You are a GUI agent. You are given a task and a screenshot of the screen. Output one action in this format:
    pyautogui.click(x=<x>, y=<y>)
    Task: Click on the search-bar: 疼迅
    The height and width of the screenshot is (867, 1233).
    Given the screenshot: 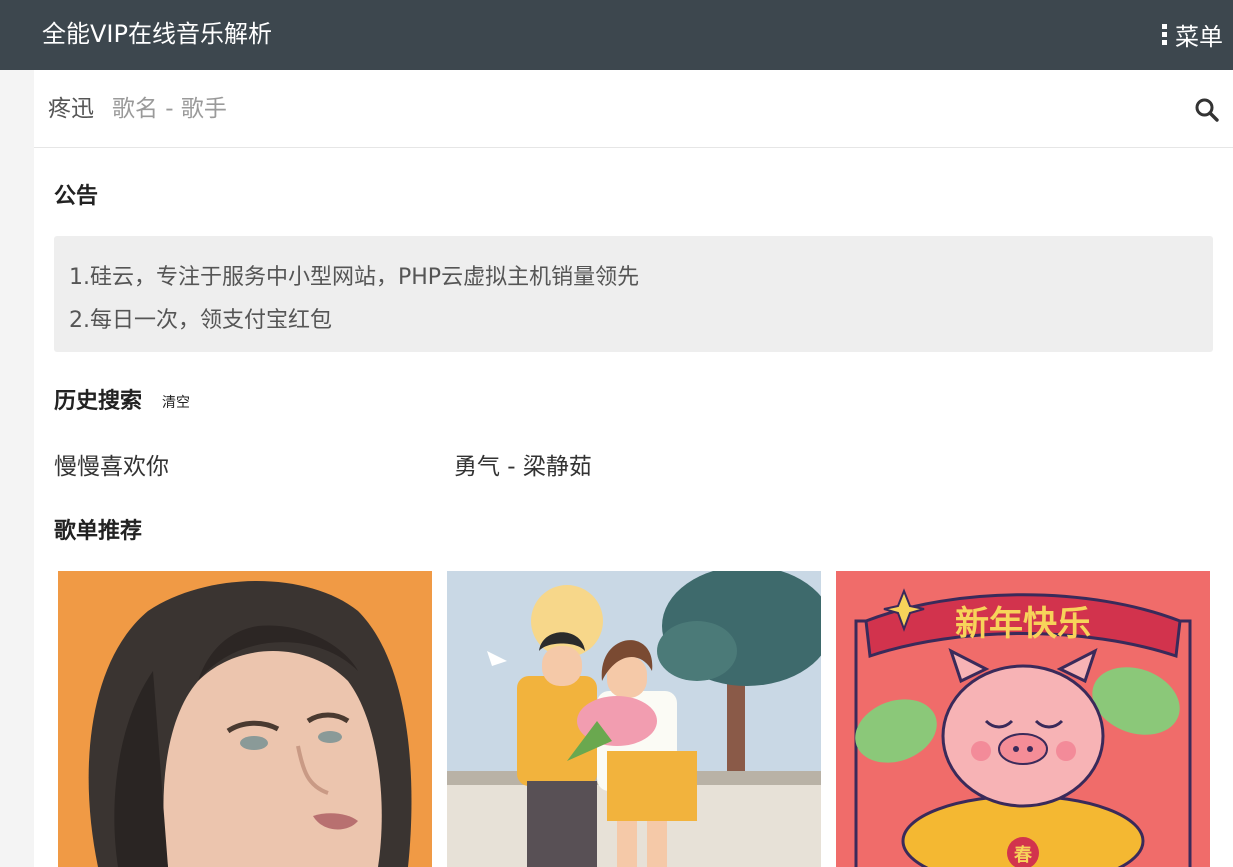 What is the action you would take?
    pyautogui.click(x=633, y=109)
    